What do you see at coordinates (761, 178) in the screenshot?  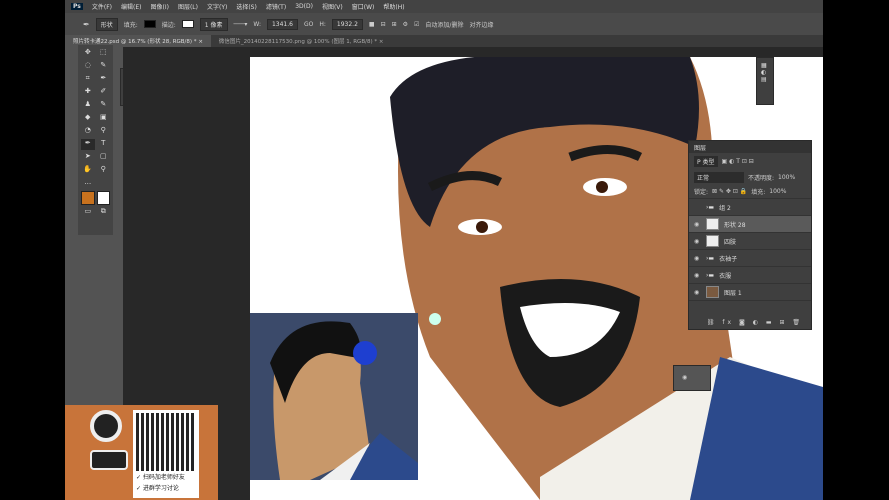 I see `opacity-label: 不透明度:` at bounding box center [761, 178].